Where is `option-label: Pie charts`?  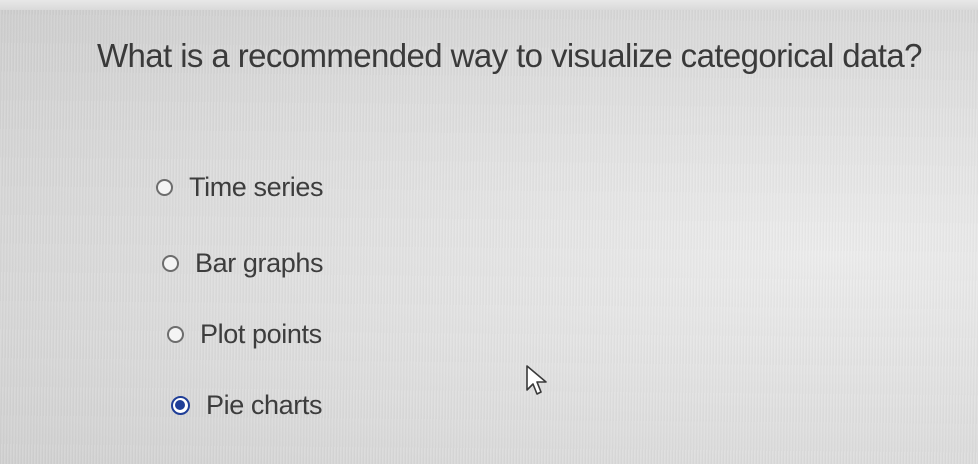 option-label: Pie charts is located at coordinates (264, 405).